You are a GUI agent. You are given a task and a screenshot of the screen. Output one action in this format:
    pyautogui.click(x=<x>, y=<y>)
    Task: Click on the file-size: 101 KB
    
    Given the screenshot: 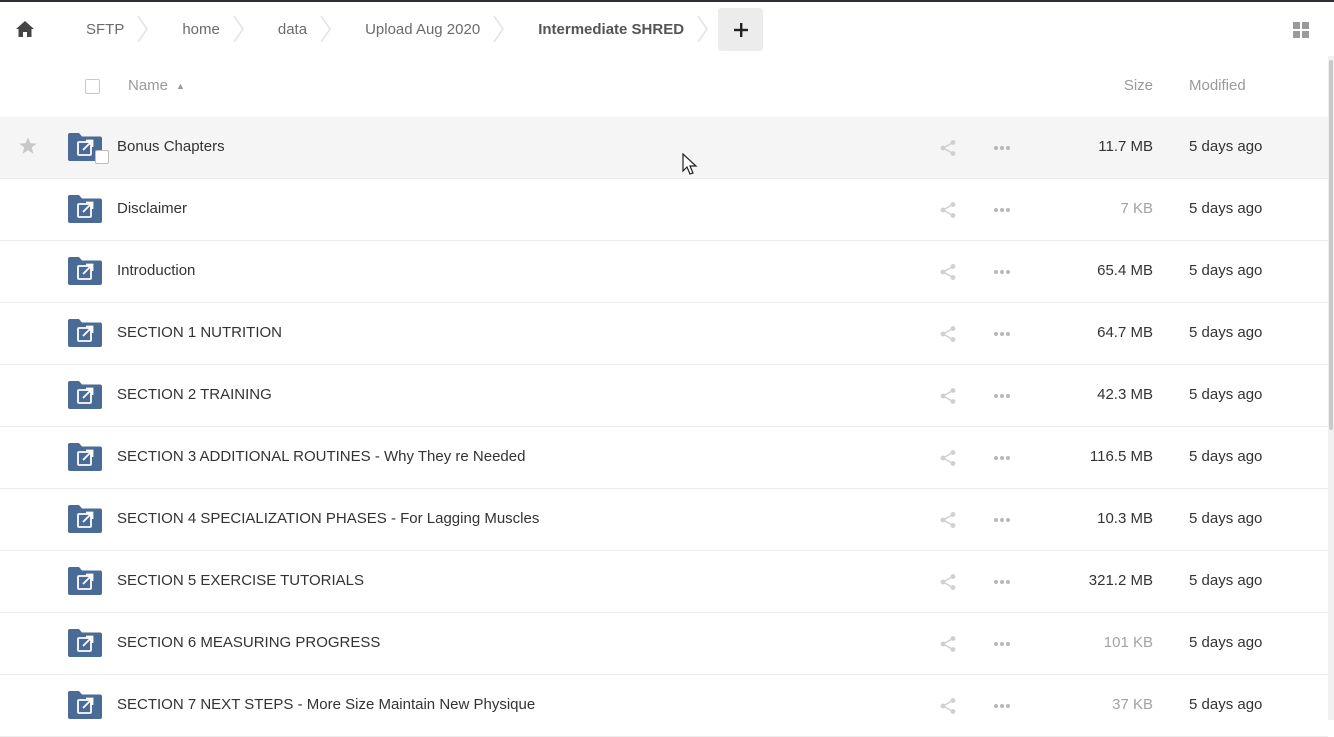 What is the action you would take?
    pyautogui.click(x=1128, y=642)
    